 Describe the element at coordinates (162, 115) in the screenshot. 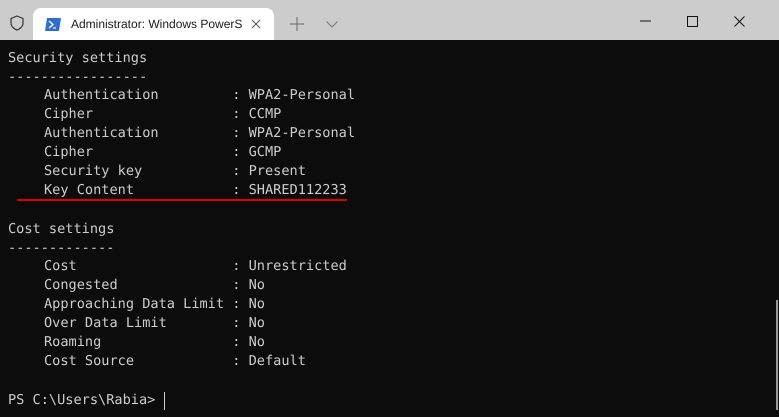

I see `terminal-line: Cipher : CCMP` at that location.